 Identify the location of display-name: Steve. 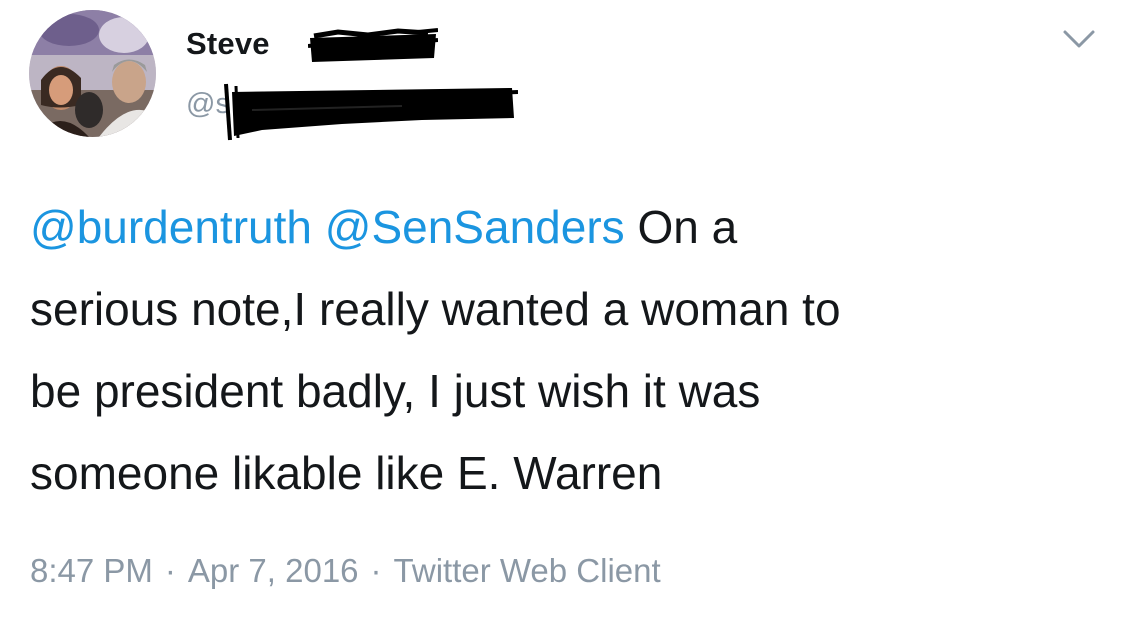
(228, 44).